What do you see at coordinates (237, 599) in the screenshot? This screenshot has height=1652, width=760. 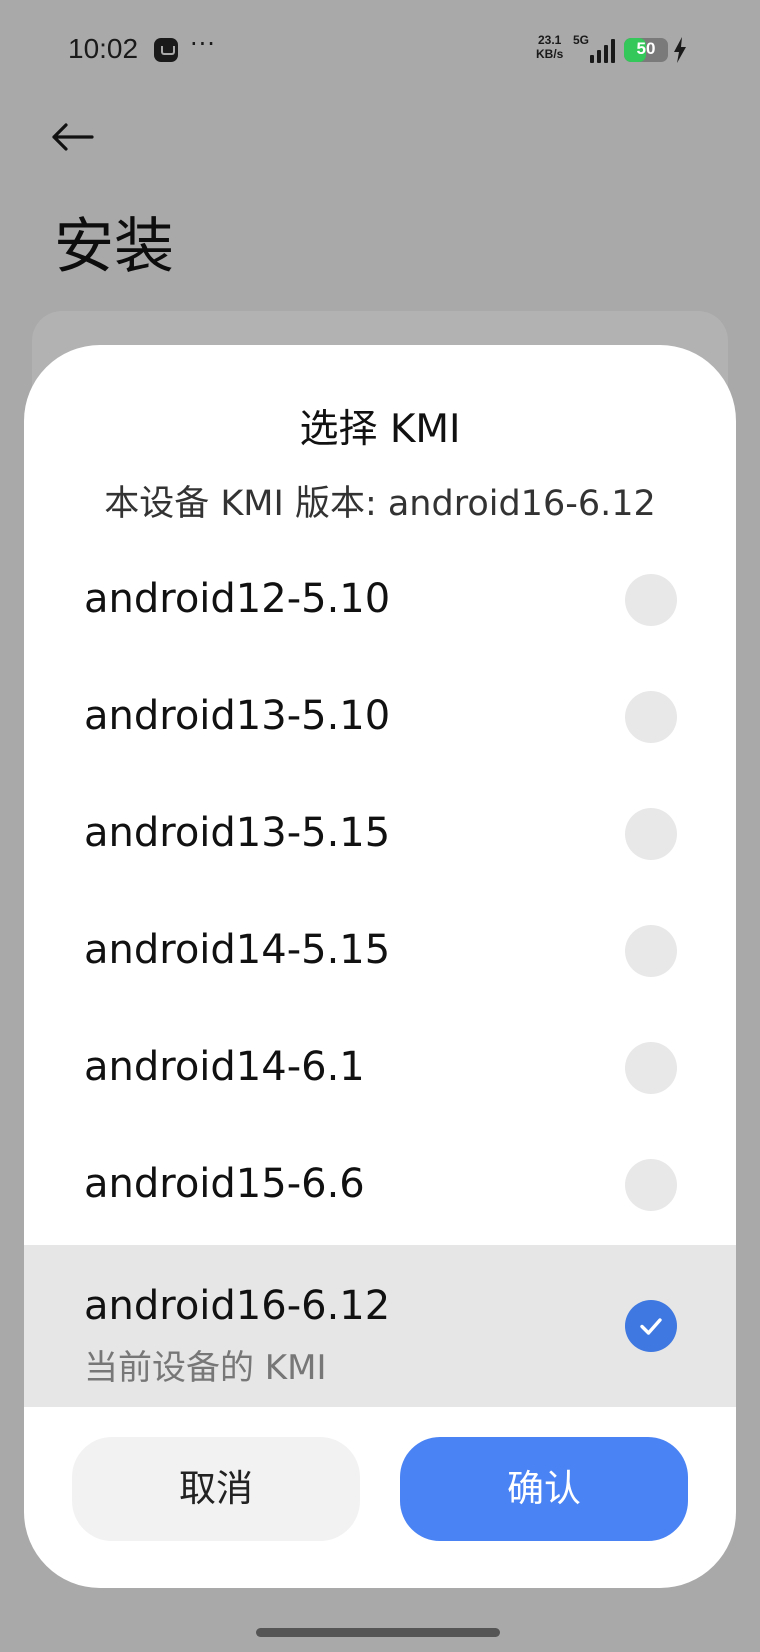 I see `kmi-option-label: android12-5.10` at bounding box center [237, 599].